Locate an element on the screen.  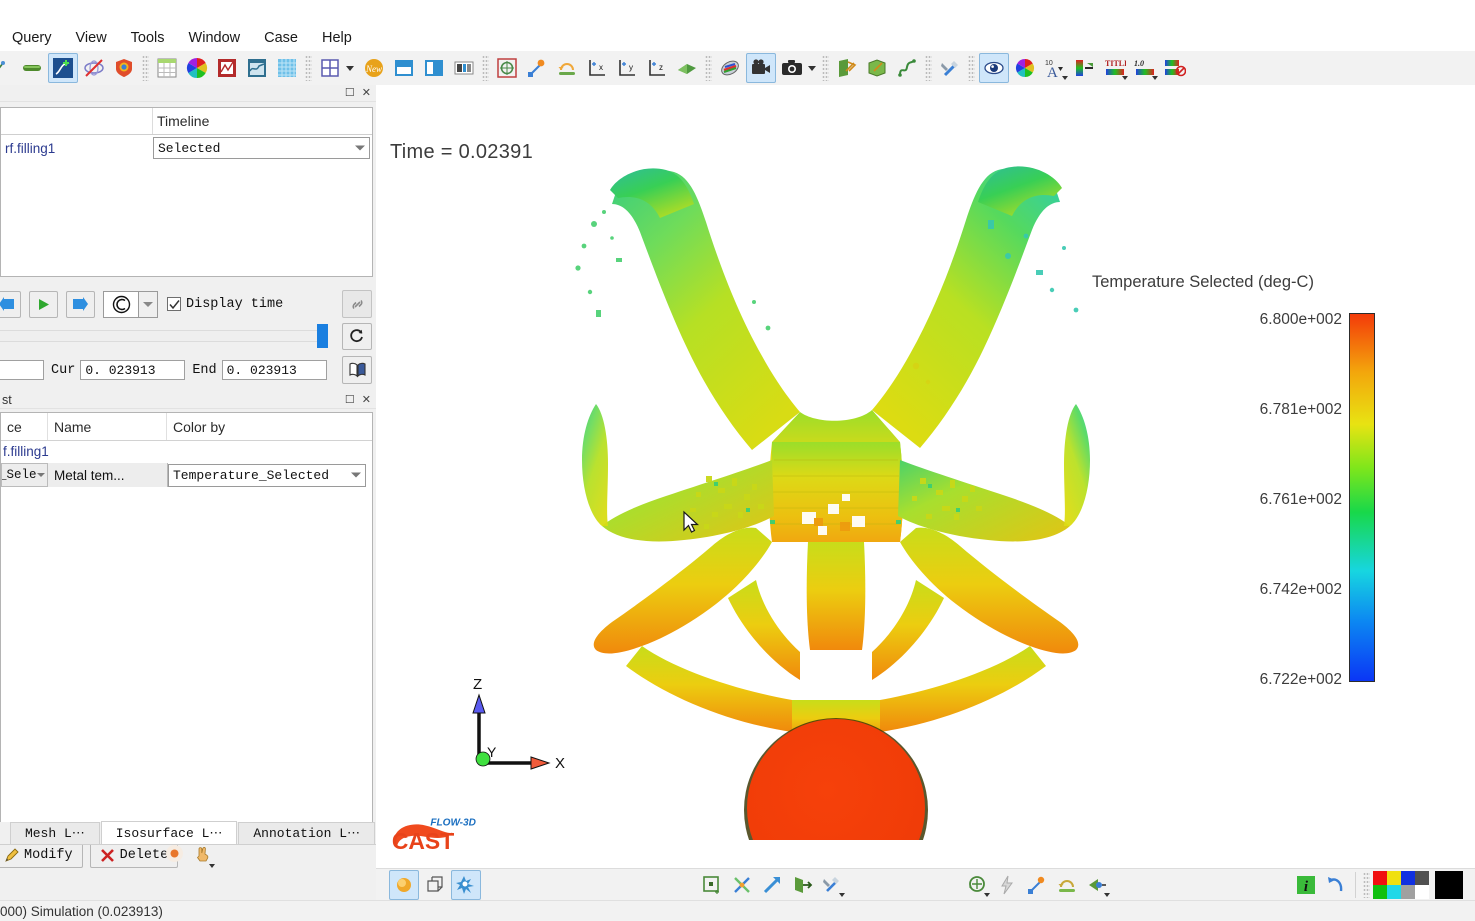
rotate-view-caret is located at coordinates (987, 895).